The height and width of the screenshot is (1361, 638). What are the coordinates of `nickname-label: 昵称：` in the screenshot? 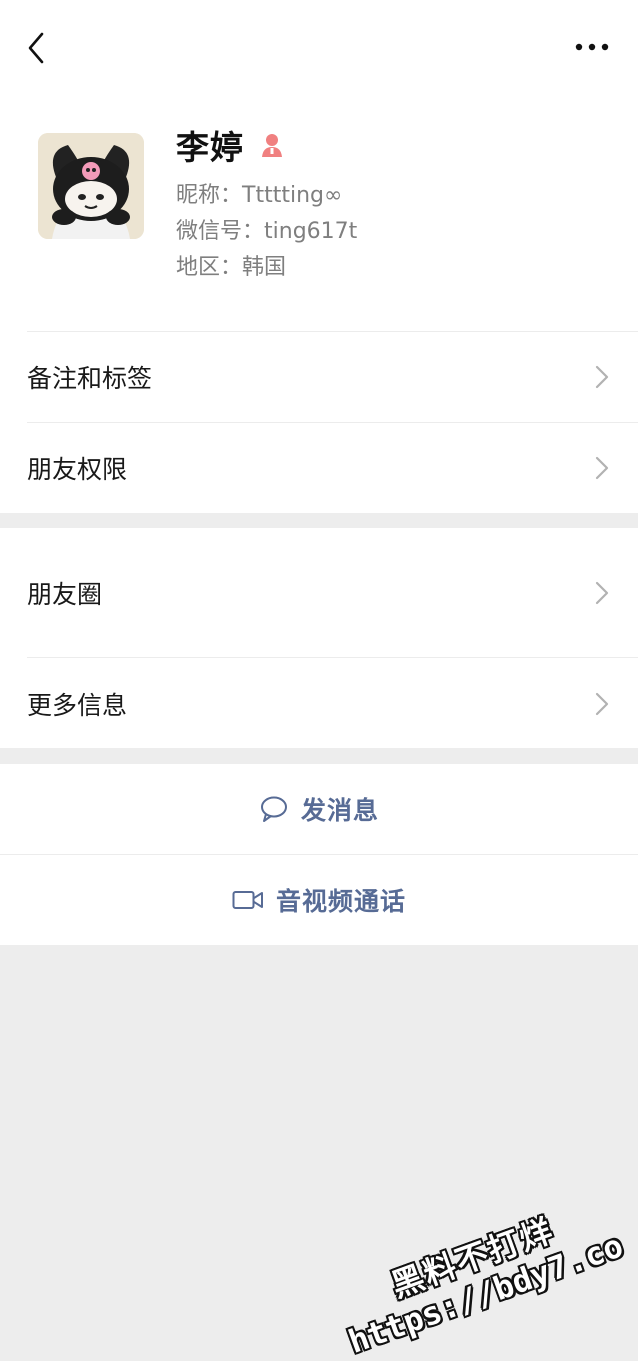 It's located at (209, 195).